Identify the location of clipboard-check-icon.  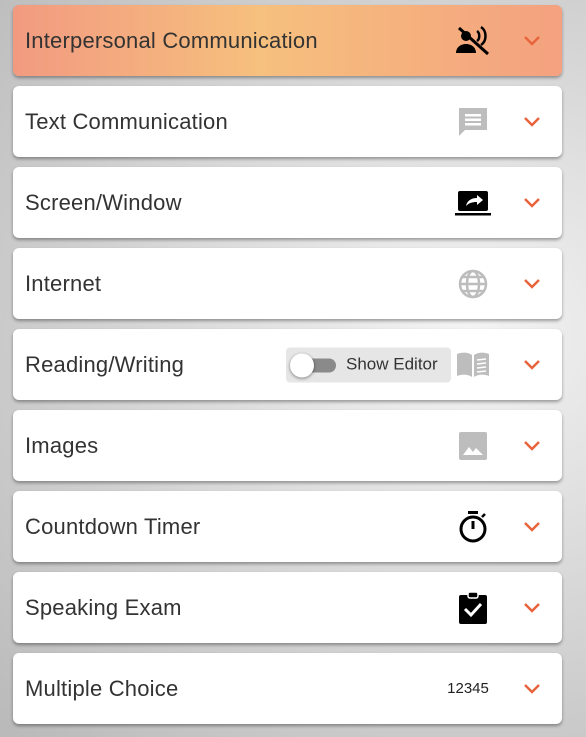
(473, 608).